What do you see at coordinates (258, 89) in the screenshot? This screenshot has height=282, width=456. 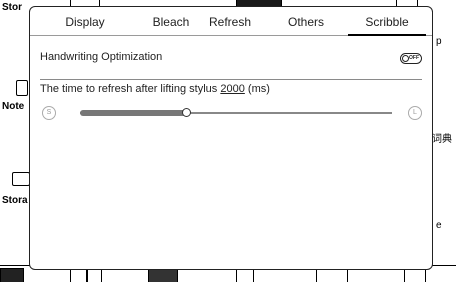 I see `refresh-time-unit: (ms)` at bounding box center [258, 89].